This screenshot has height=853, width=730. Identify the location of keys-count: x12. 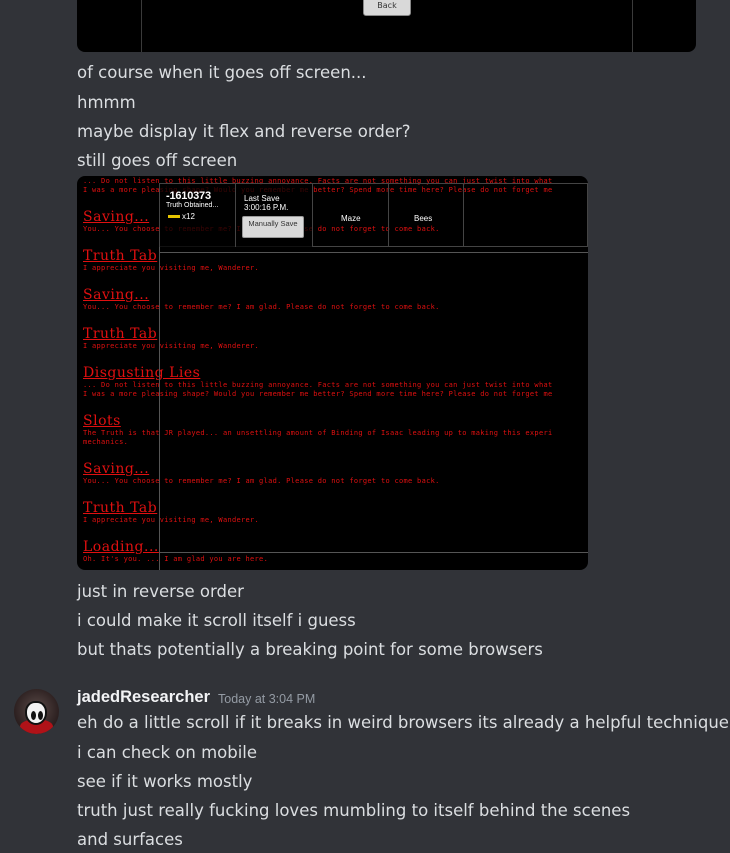
(181, 216).